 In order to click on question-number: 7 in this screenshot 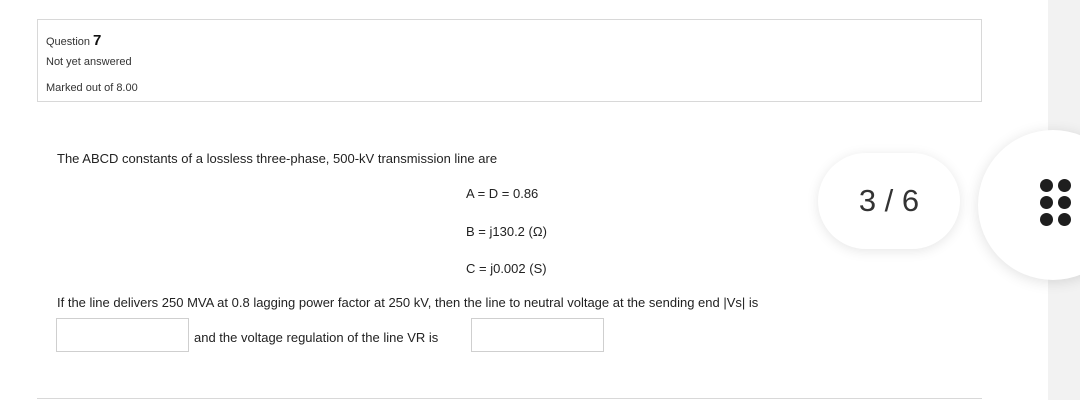, I will do `click(97, 40)`.